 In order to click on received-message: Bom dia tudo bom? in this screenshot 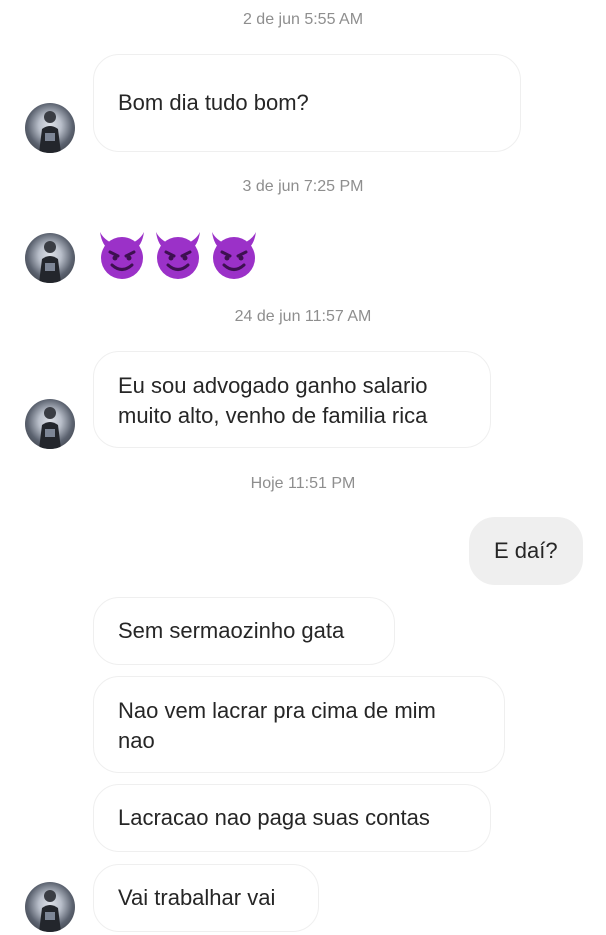, I will do `click(307, 103)`.